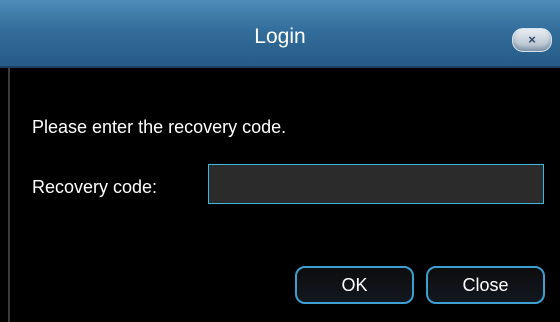 The image size is (560, 322). What do you see at coordinates (376, 184) in the screenshot?
I see `recovery-code-input` at bounding box center [376, 184].